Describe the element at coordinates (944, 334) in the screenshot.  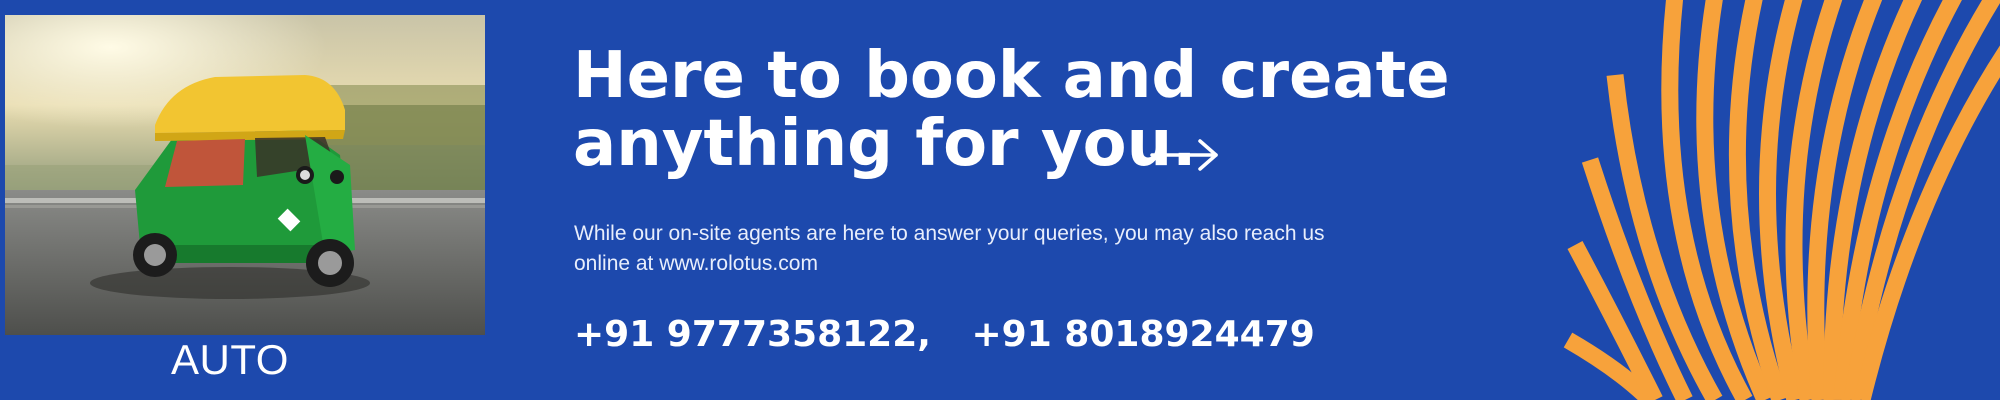
I see `phone-numbers: +91 9777358122, +91 8018924479` at that location.